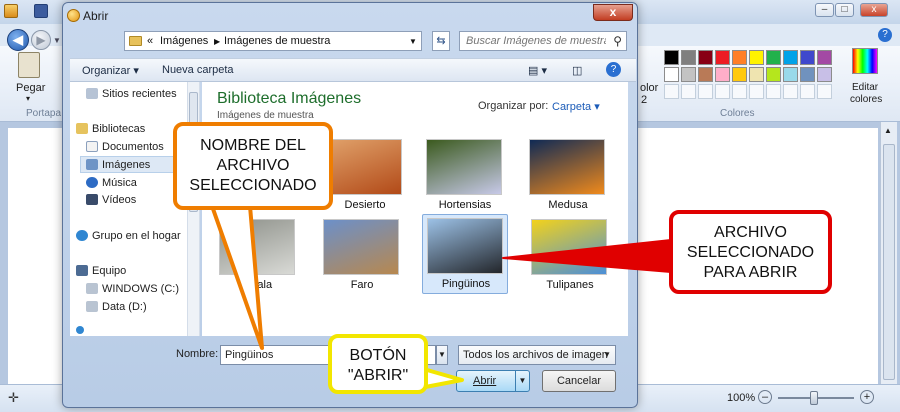 This screenshot has width=900, height=412. I want to click on move-cursor-icon: ✛, so click(13, 397).